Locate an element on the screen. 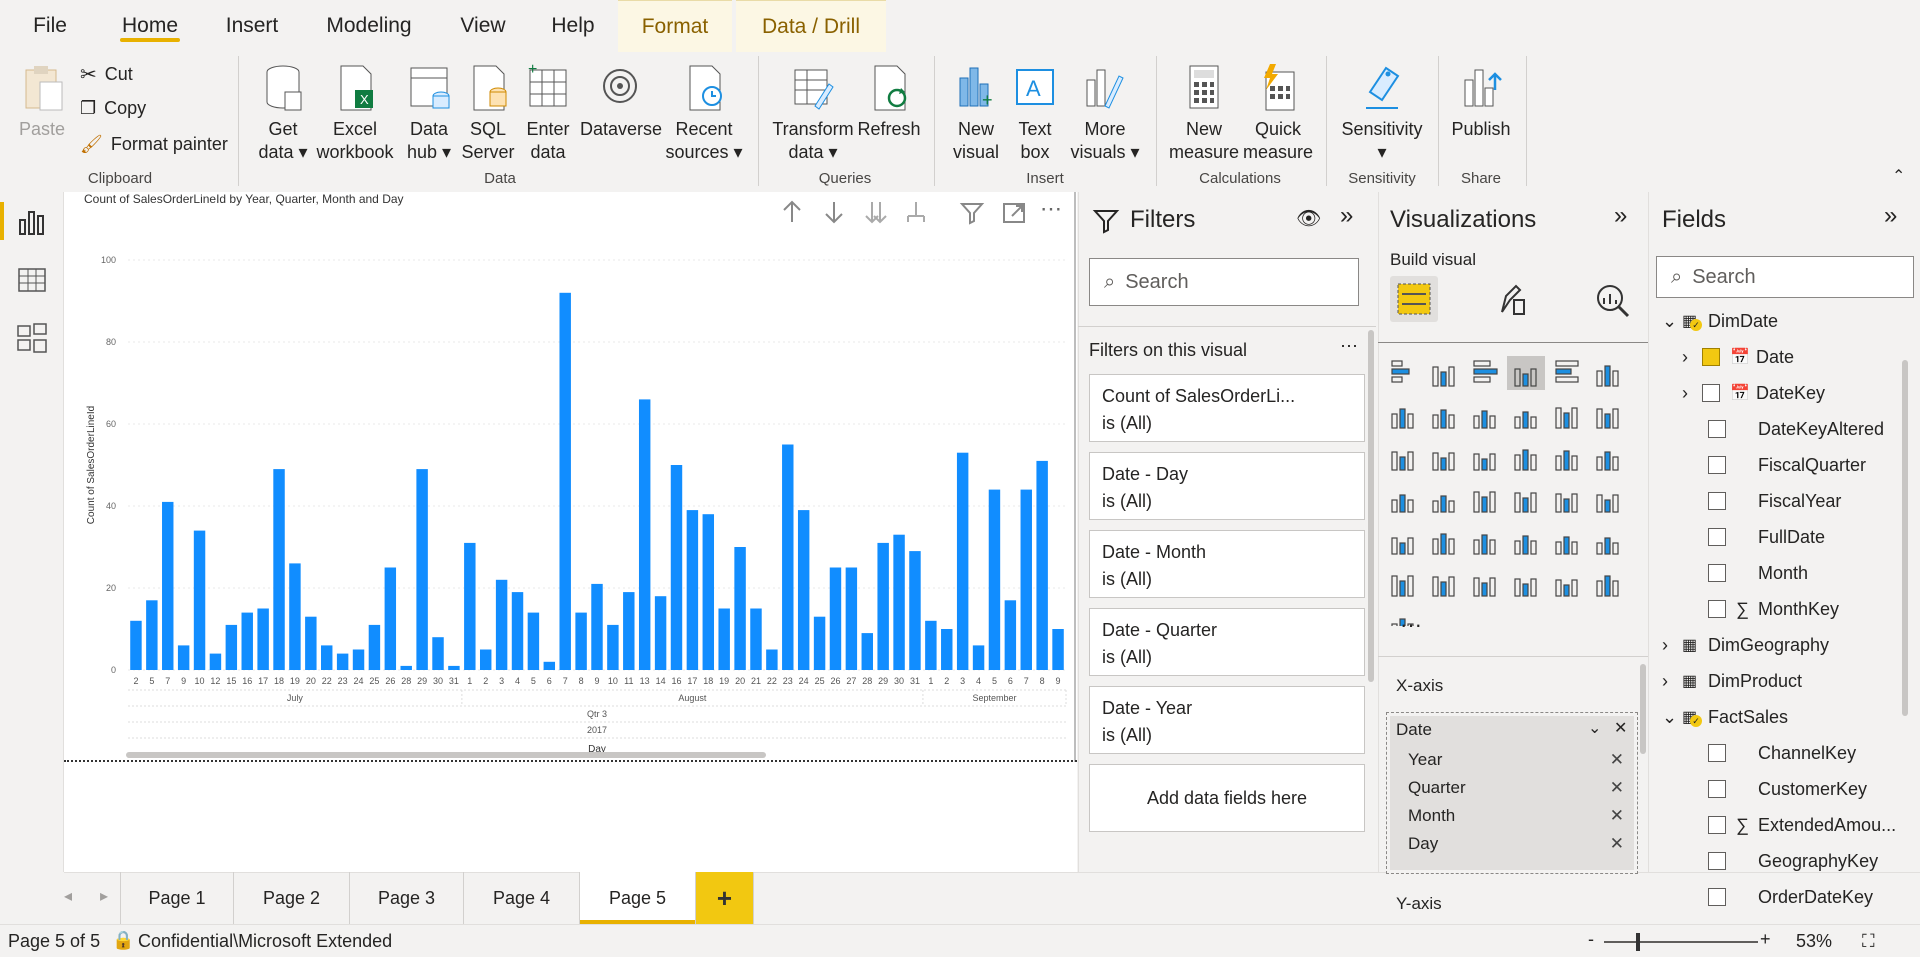  matrix-visual-icon is located at coordinates (1484, 544).